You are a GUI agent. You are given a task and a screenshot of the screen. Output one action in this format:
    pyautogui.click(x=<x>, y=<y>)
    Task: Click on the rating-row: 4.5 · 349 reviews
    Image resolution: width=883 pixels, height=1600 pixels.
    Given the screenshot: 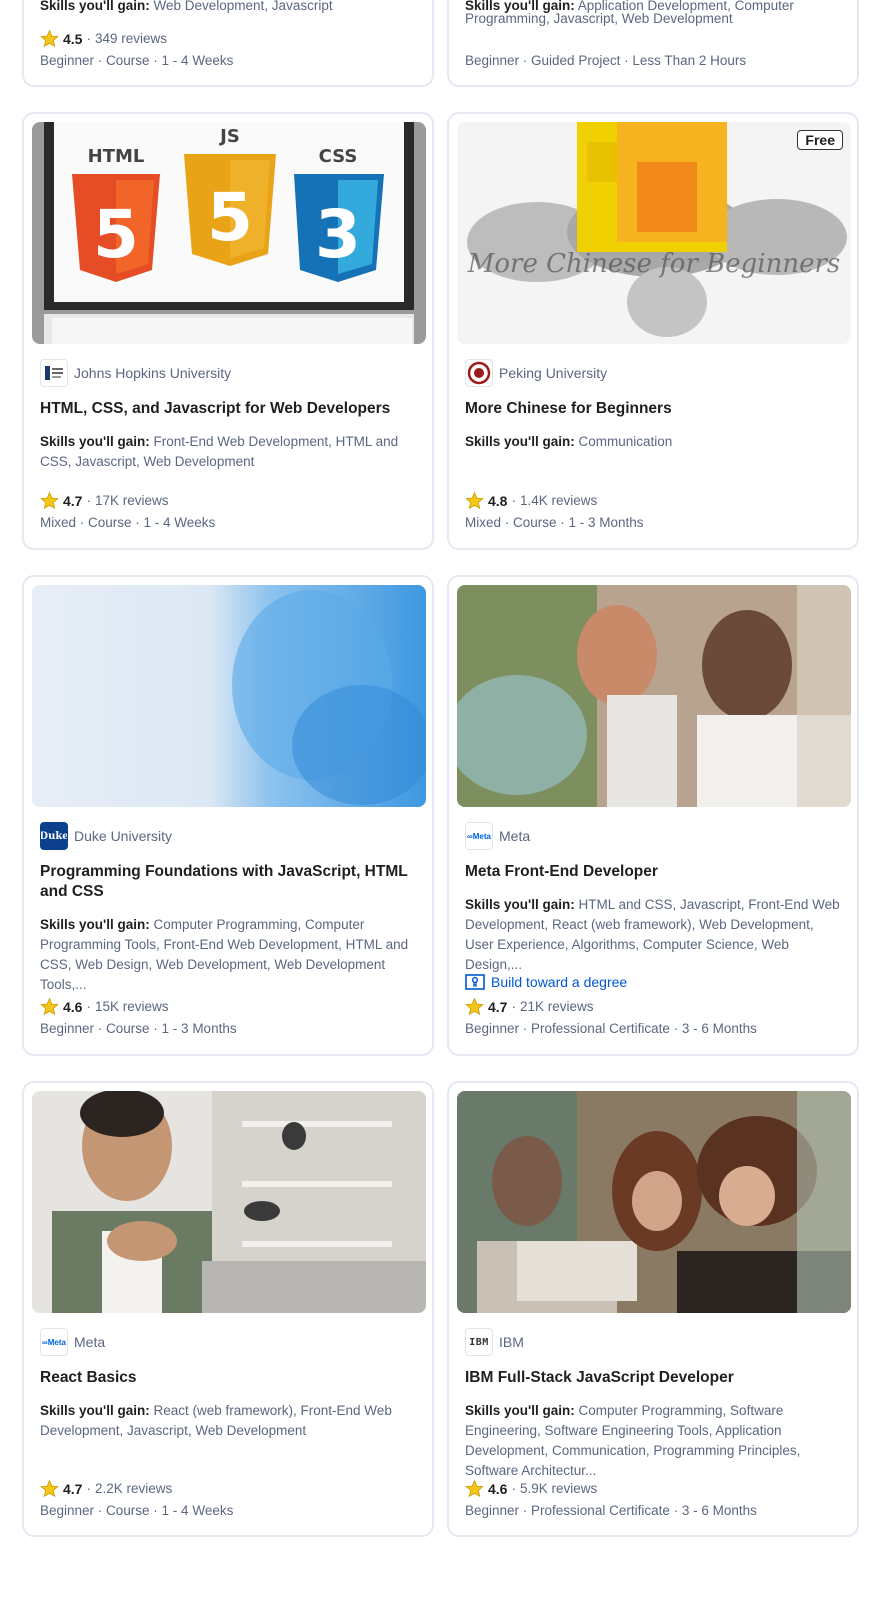 What is the action you would take?
    pyautogui.click(x=103, y=38)
    